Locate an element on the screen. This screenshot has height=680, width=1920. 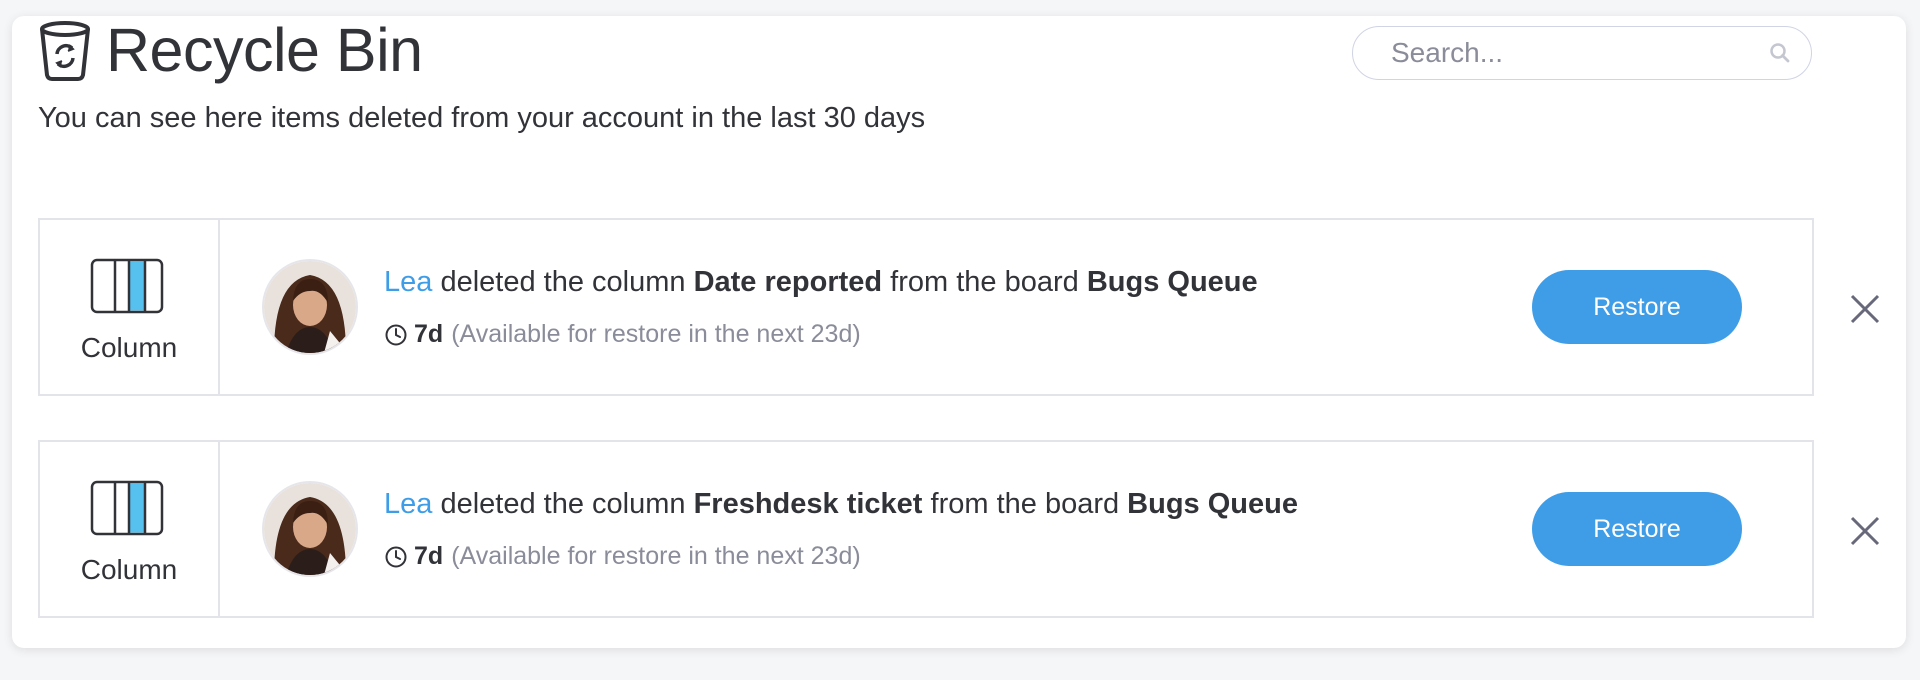
search-icon is located at coordinates (1780, 53).